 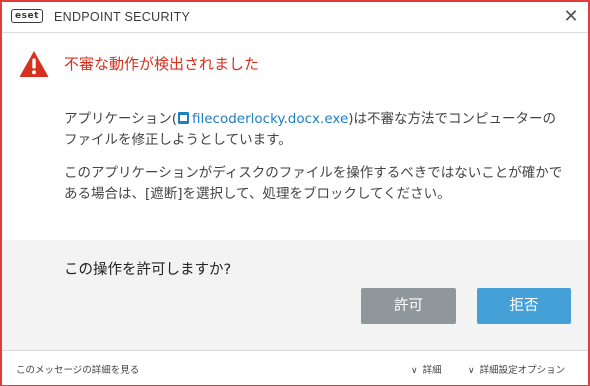 What do you see at coordinates (183, 118) in the screenshot?
I see `application-icon` at bounding box center [183, 118].